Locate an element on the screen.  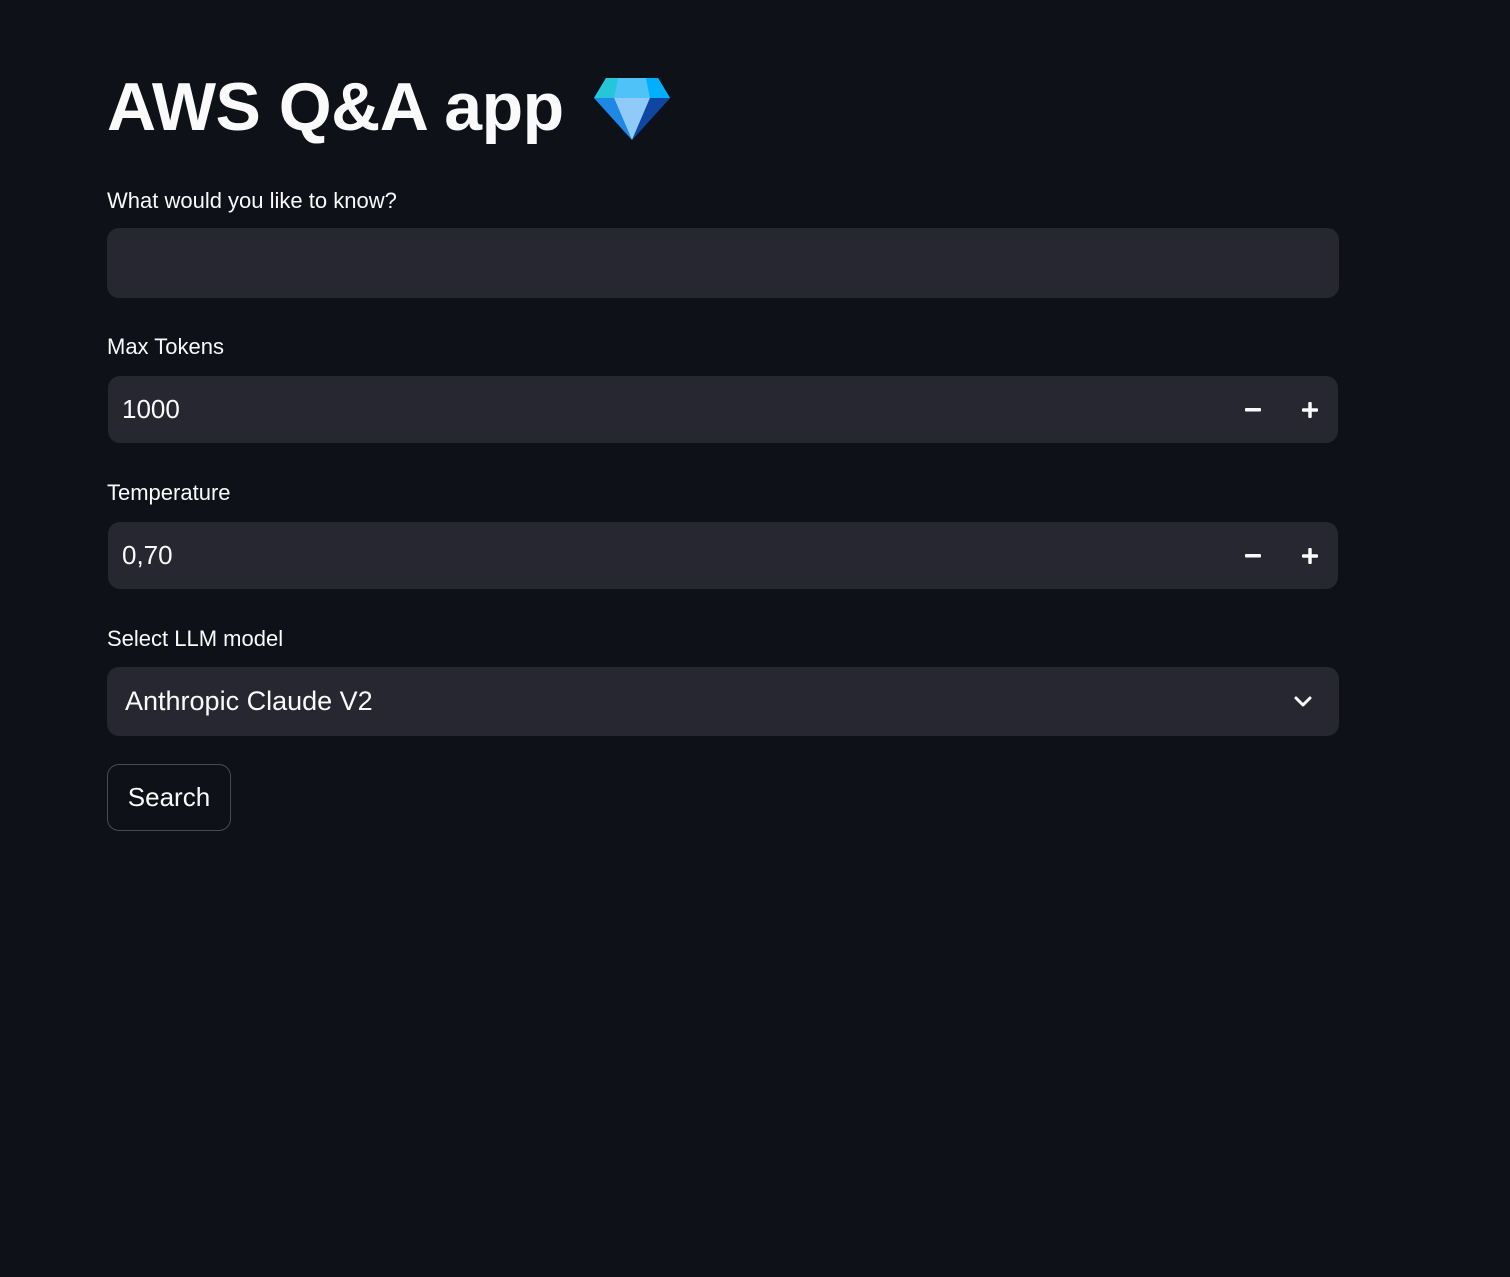
page-title: AWS Q&A app is located at coordinates (335, 107).